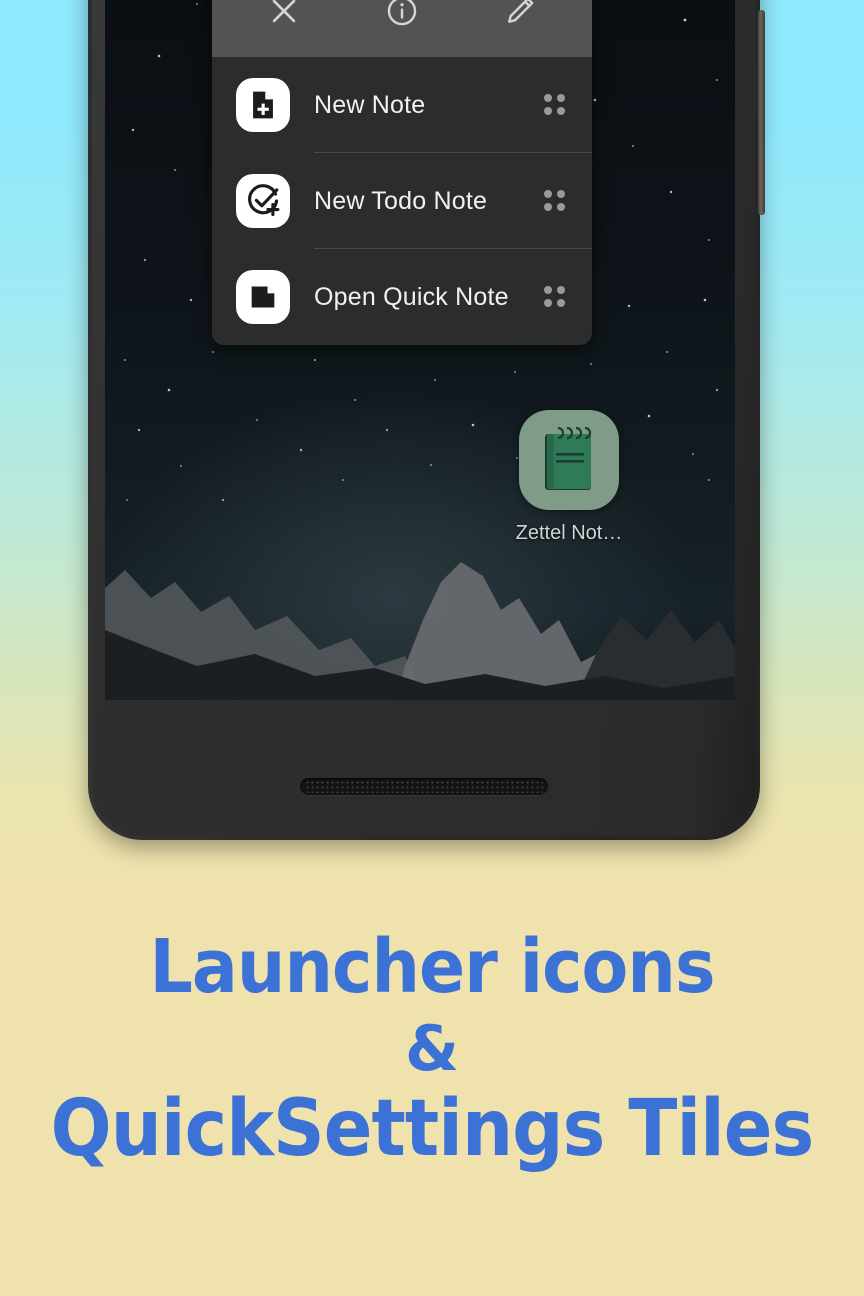  I want to click on info-icon, so click(402, 15).